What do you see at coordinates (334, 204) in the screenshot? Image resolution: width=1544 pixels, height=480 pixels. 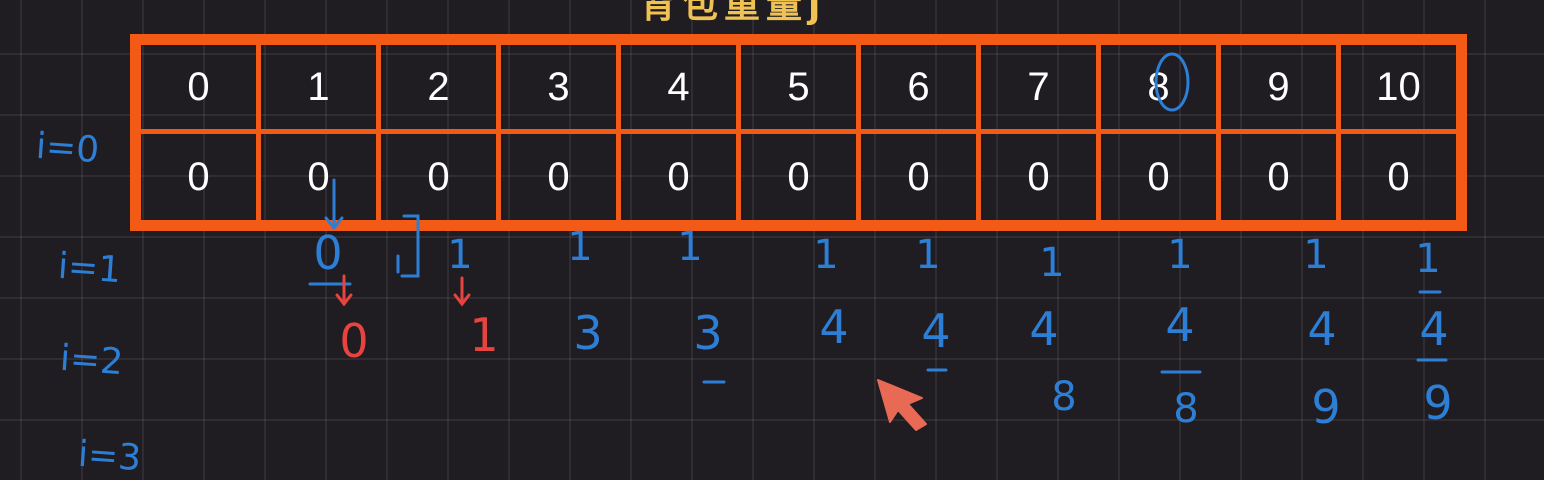 I see `down-arrow-icon` at bounding box center [334, 204].